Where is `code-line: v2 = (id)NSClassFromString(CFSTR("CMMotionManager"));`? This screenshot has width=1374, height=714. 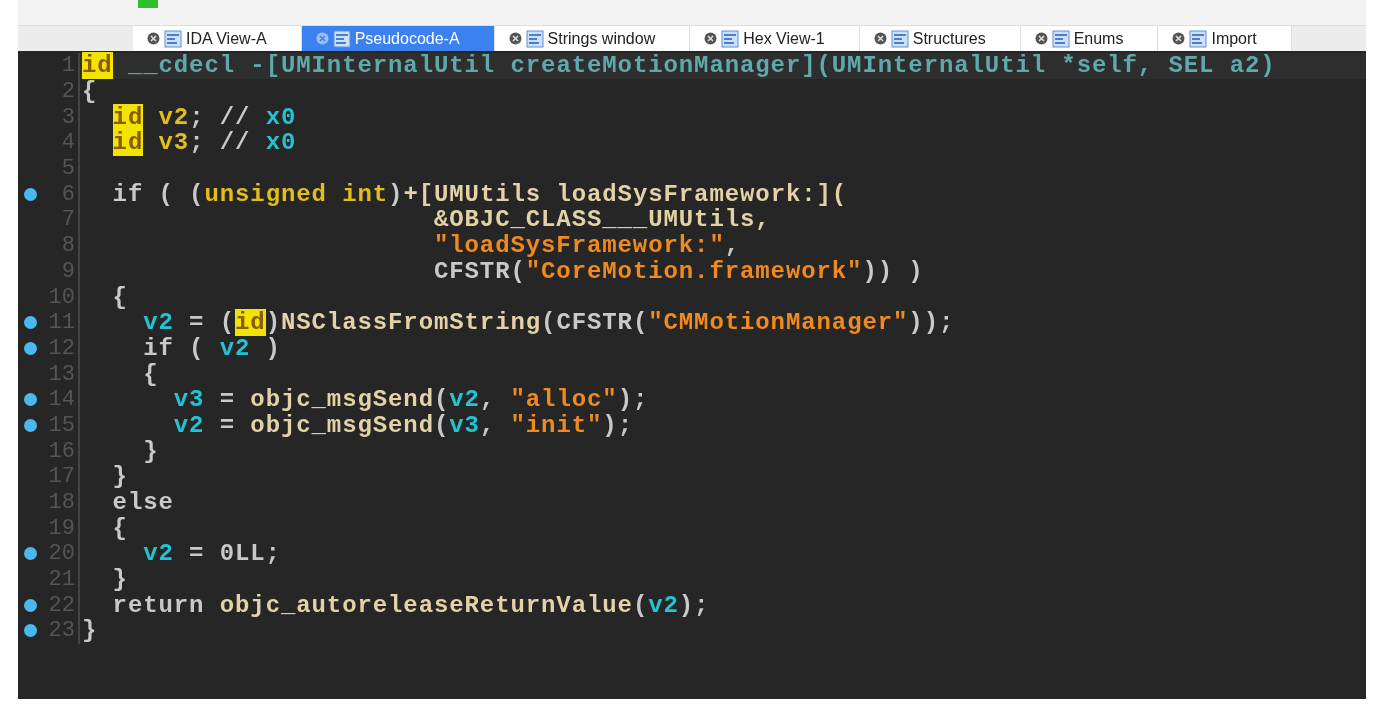 code-line: v2 = (id)NSClassFromString(CFSTR("CMMotionManager")); is located at coordinates (549, 323).